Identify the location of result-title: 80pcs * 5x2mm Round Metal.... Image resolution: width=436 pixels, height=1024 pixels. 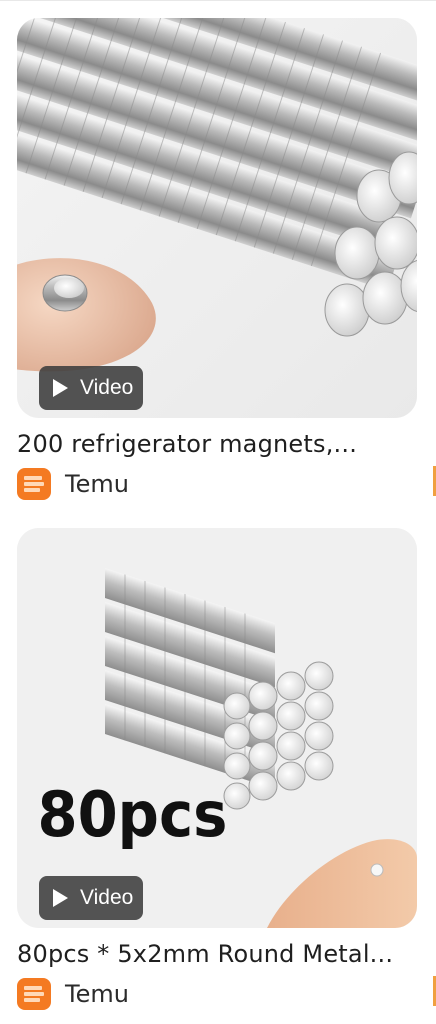
(217, 954).